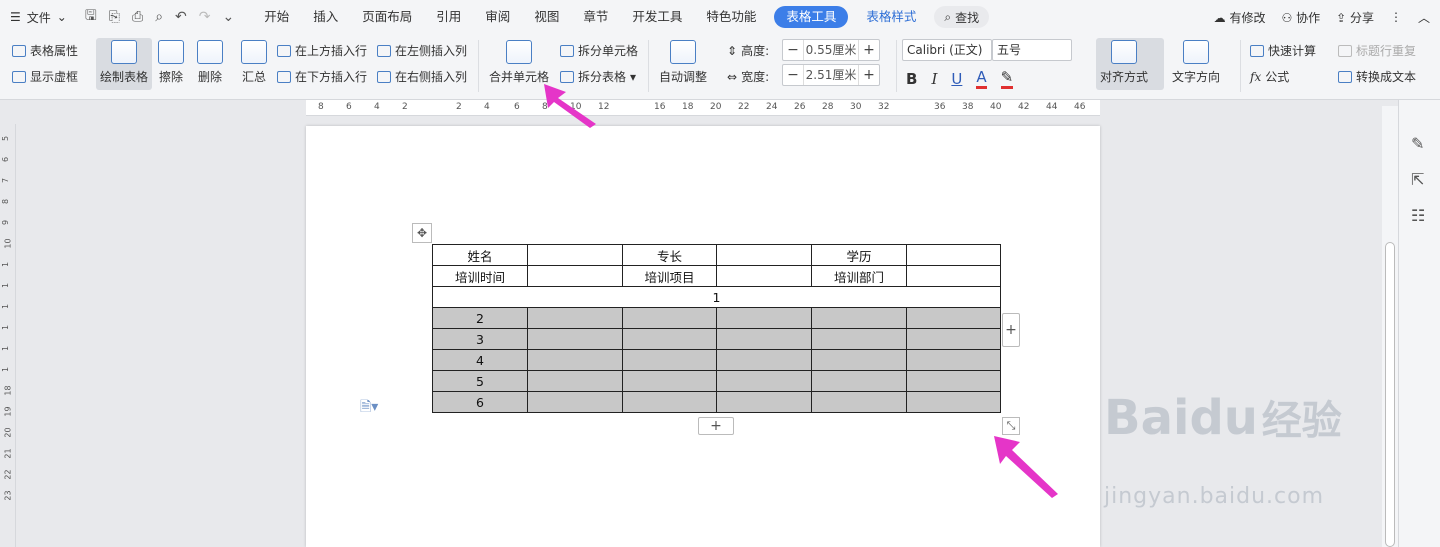 This screenshot has height=547, width=1440. What do you see at coordinates (962, 17) in the screenshot?
I see `search-box: ⌕ 查找` at bounding box center [962, 17].